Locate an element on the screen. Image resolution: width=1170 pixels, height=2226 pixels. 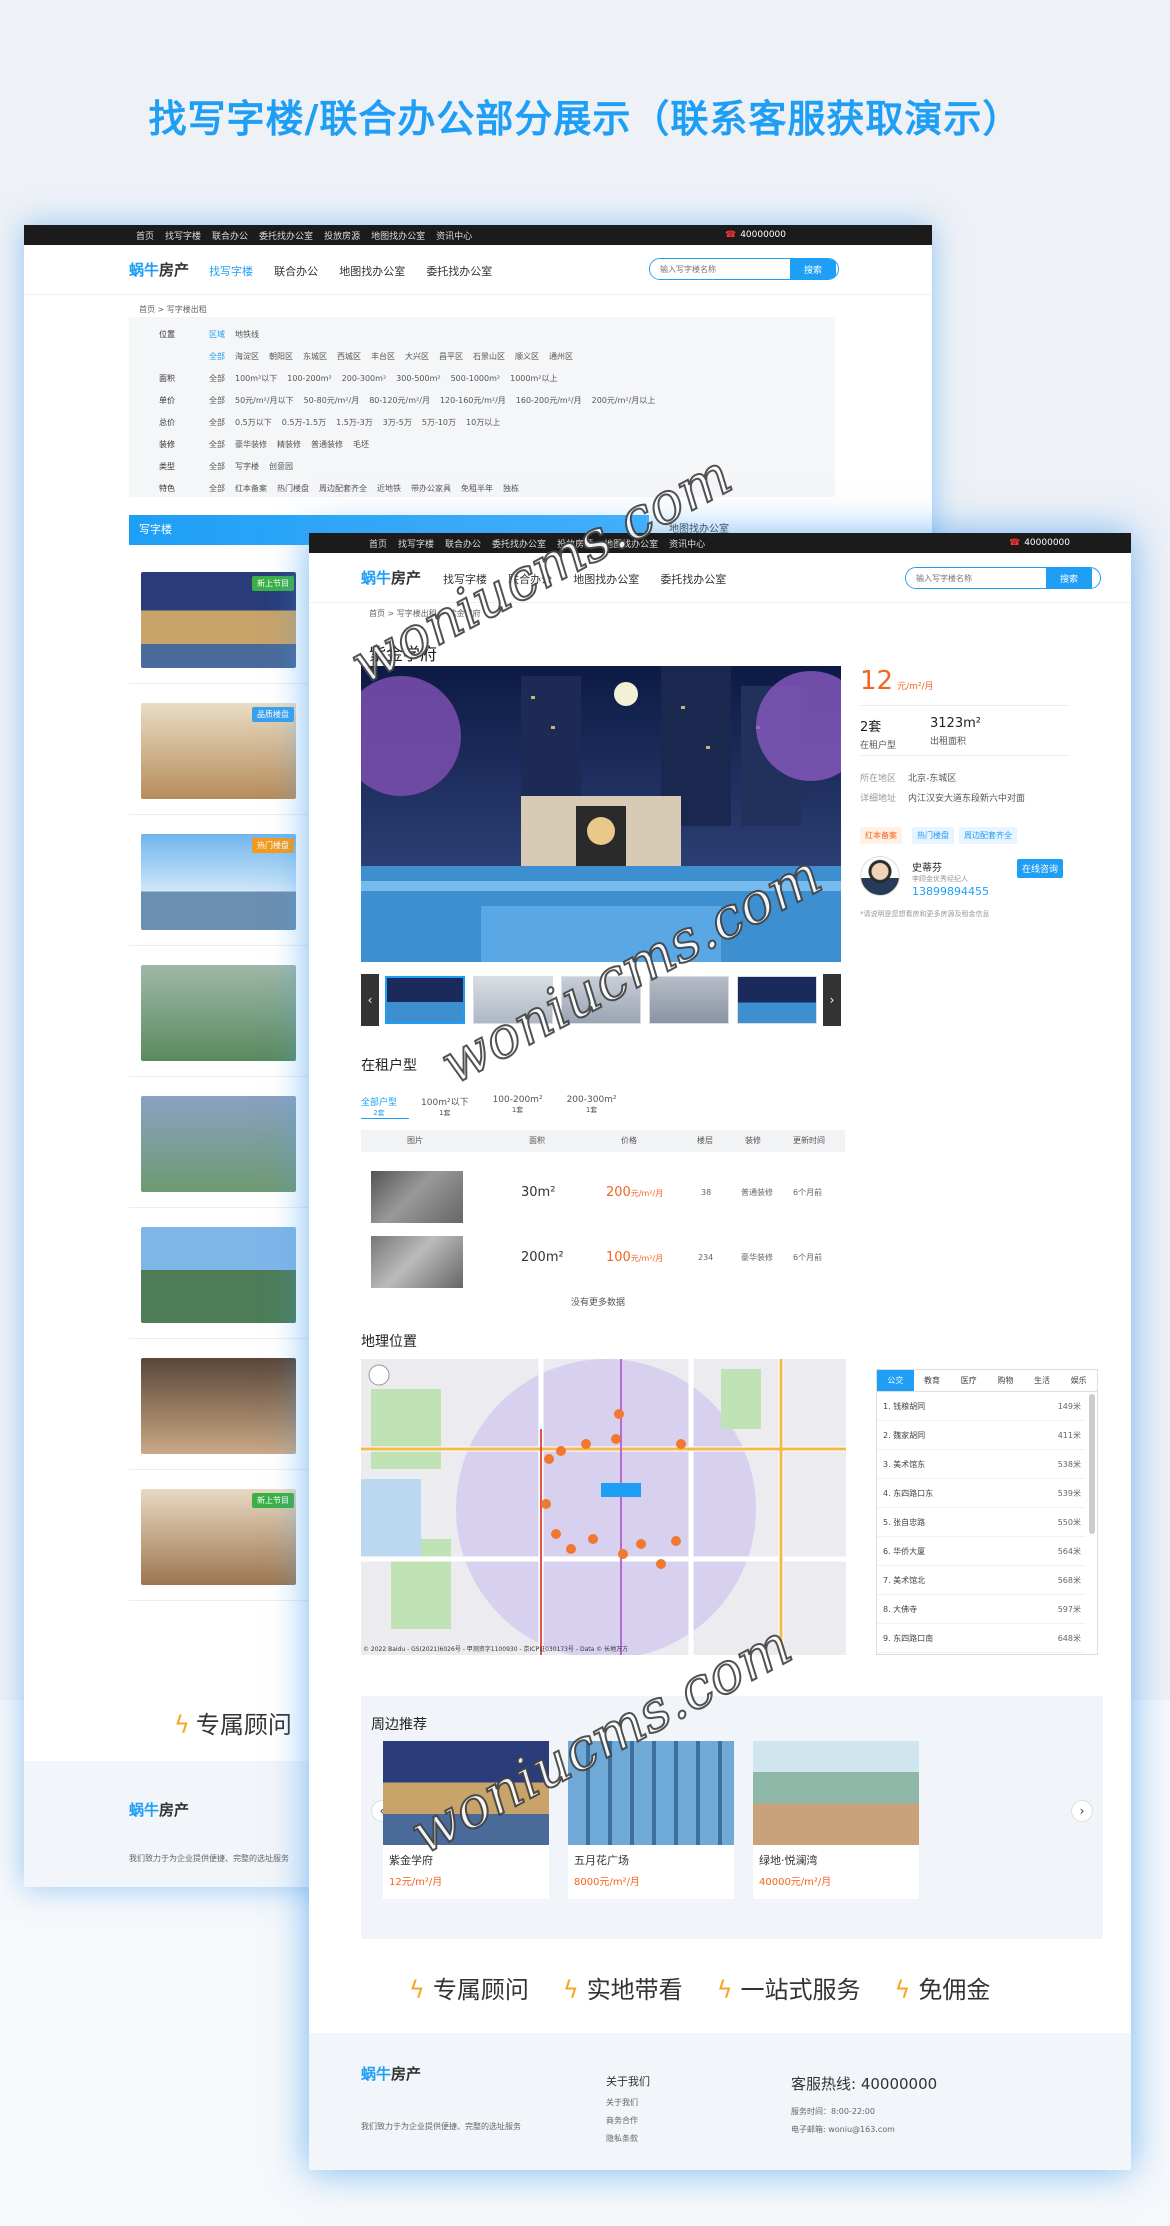
poi-tab: 购物 is located at coordinates (1005, 1380).